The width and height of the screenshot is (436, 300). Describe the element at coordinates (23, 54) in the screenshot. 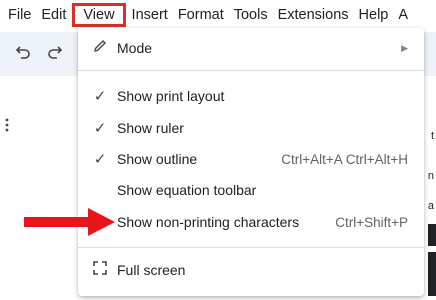

I see `undo-icon` at that location.